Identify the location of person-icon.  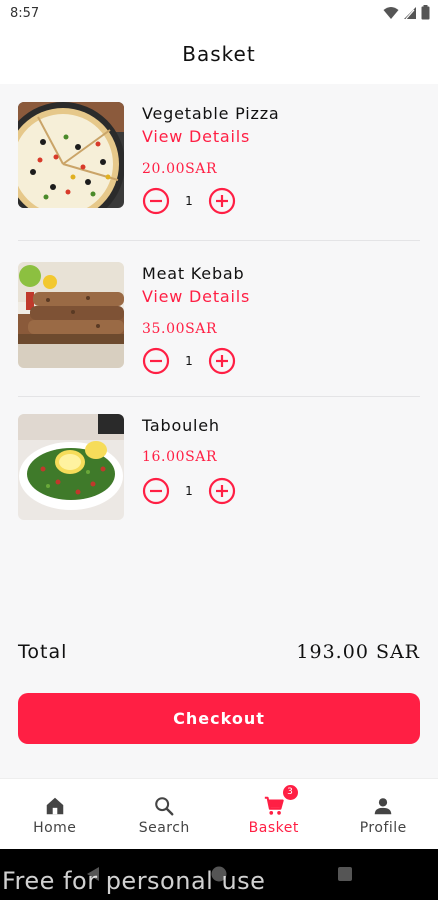
(383, 806).